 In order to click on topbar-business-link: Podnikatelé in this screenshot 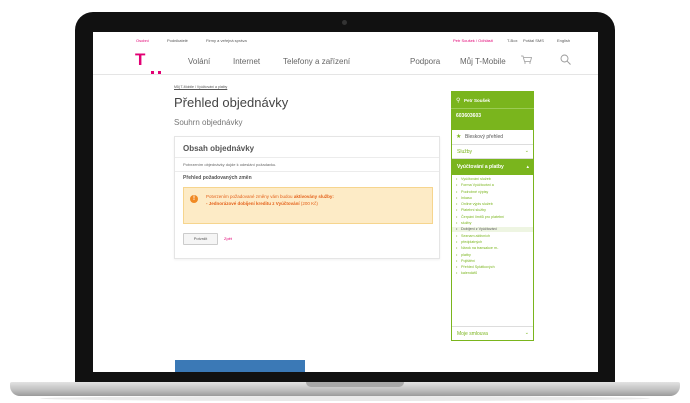, I will do `click(177, 40)`.